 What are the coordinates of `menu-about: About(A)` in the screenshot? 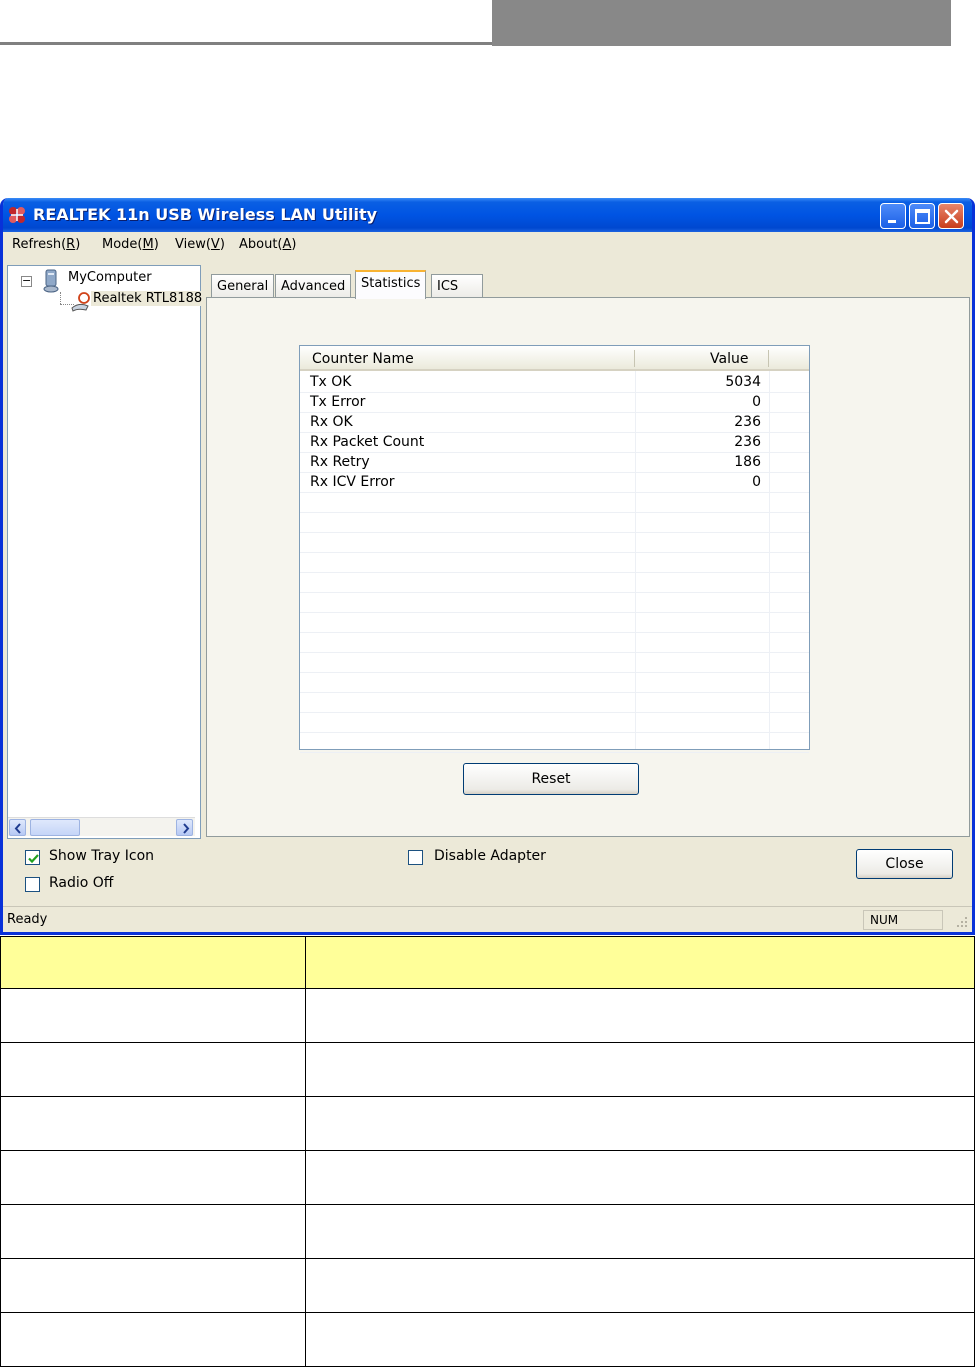 It's located at (268, 244).